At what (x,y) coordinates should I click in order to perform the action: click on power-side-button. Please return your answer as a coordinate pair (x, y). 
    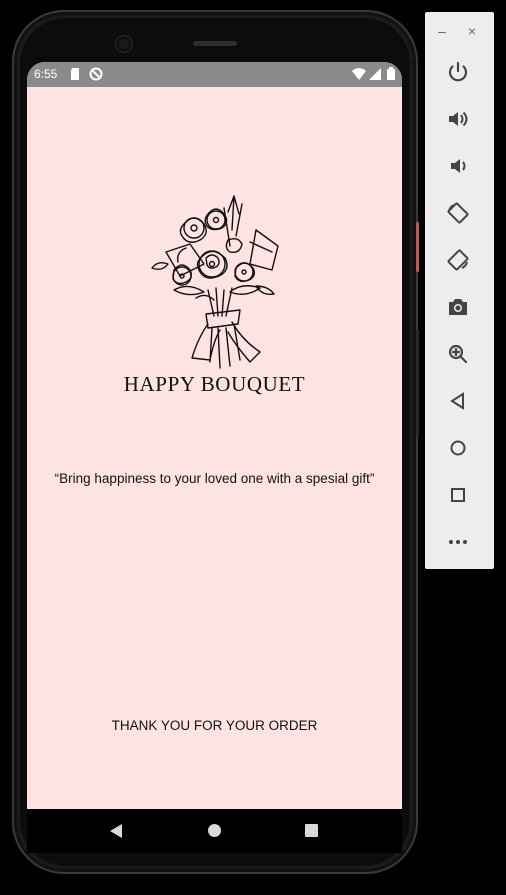
    Looking at the image, I should click on (417, 247).